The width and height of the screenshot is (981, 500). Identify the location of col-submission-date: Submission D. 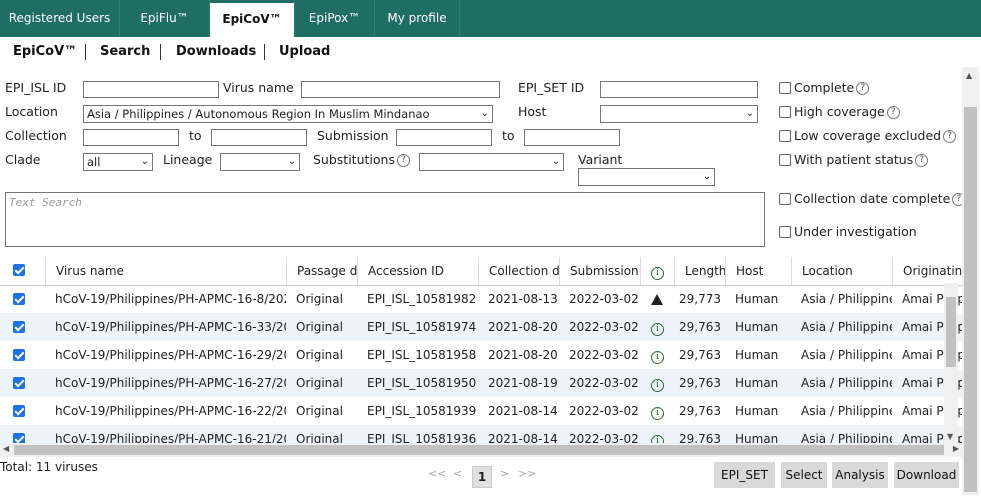
(599, 271).